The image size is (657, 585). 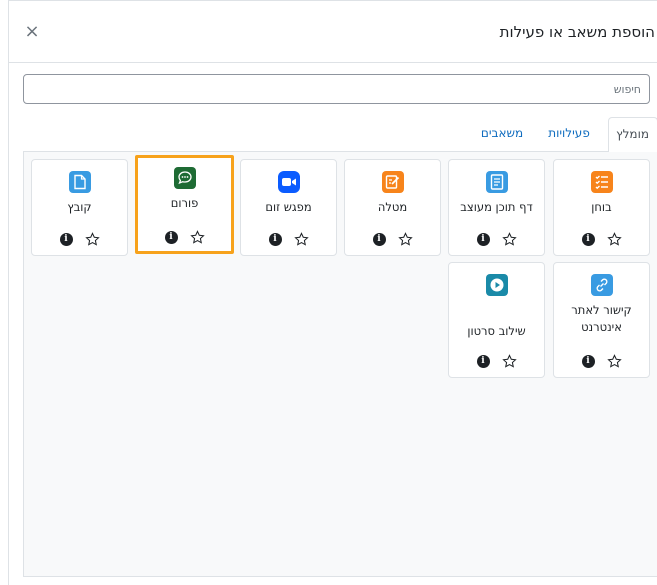 I want to click on module-label: בוחן, so click(x=601, y=207).